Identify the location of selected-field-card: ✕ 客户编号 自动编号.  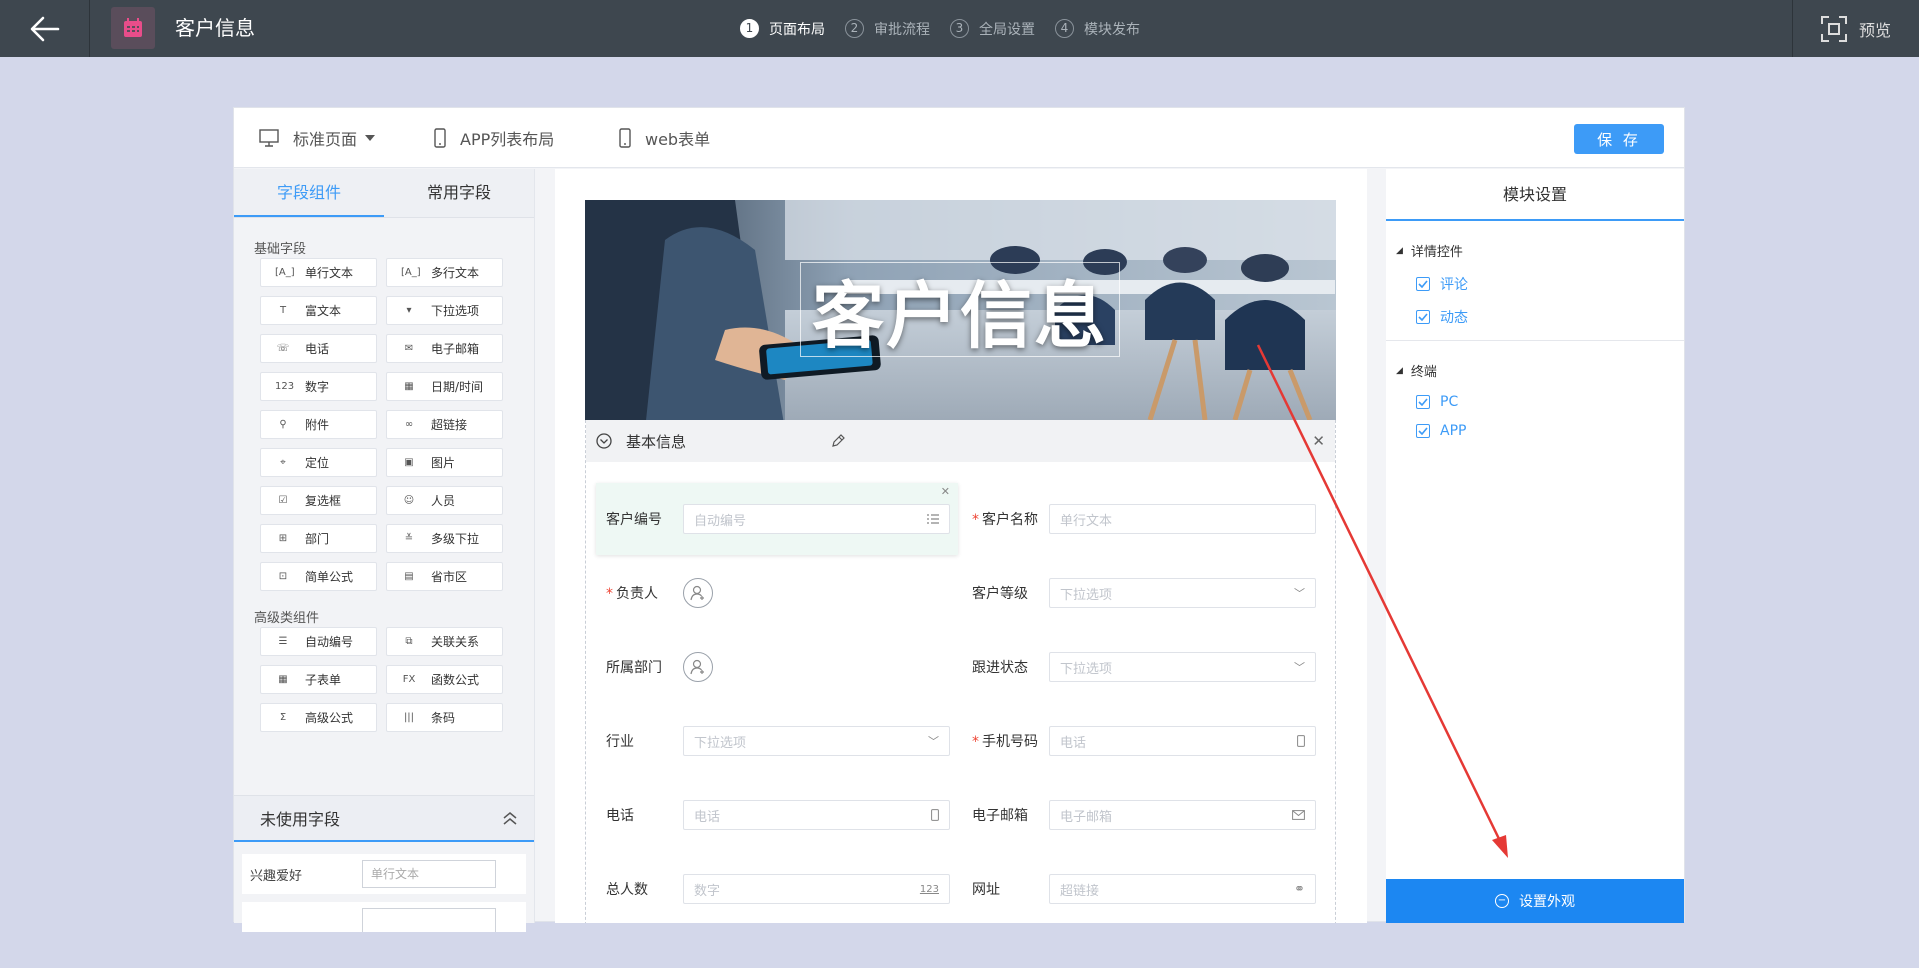
(777, 519).